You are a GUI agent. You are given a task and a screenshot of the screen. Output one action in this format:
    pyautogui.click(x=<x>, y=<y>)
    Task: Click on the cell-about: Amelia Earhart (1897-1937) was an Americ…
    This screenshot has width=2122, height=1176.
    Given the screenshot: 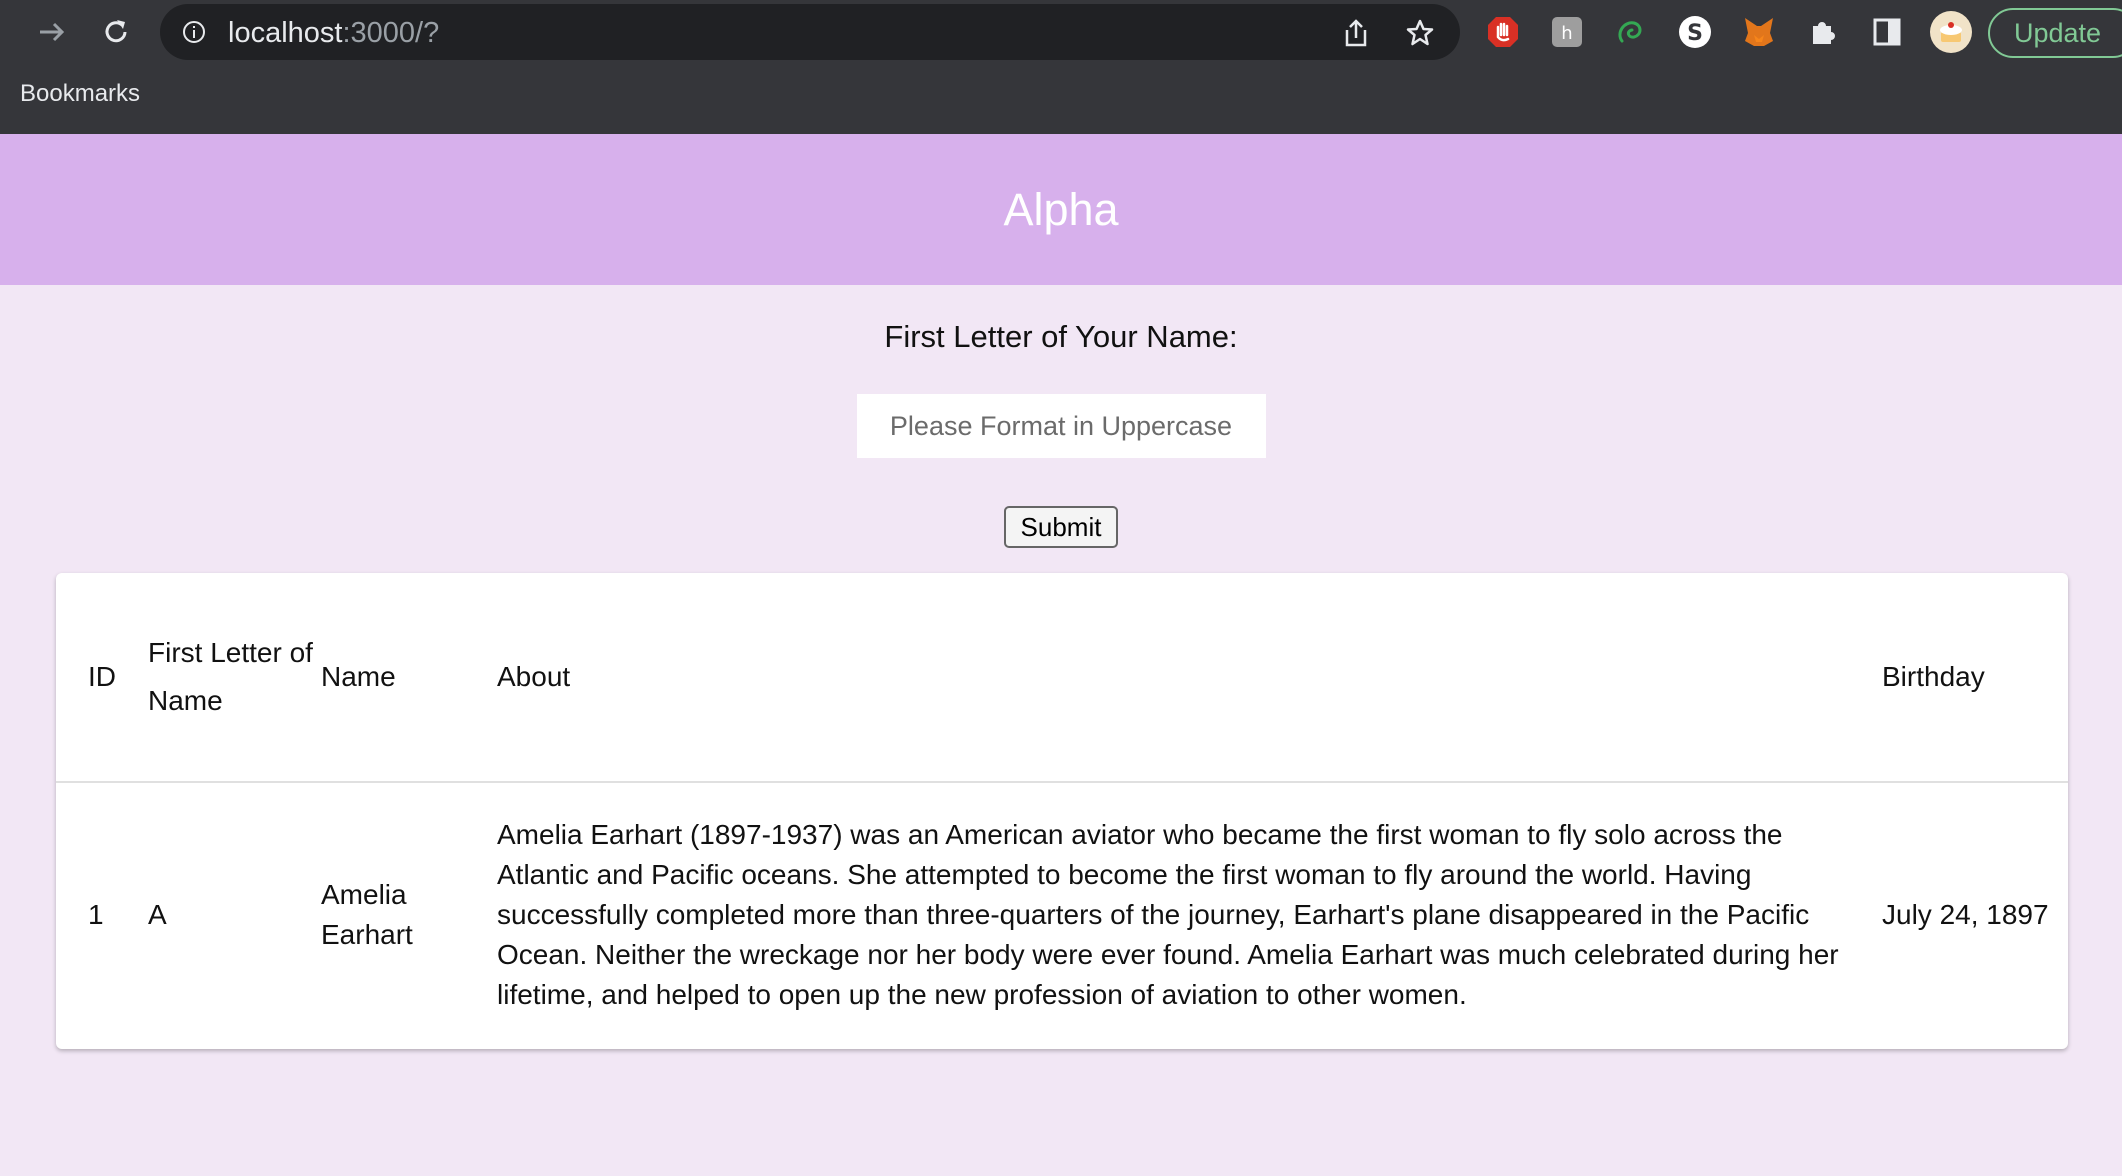 What is the action you would take?
    pyautogui.click(x=1168, y=914)
    